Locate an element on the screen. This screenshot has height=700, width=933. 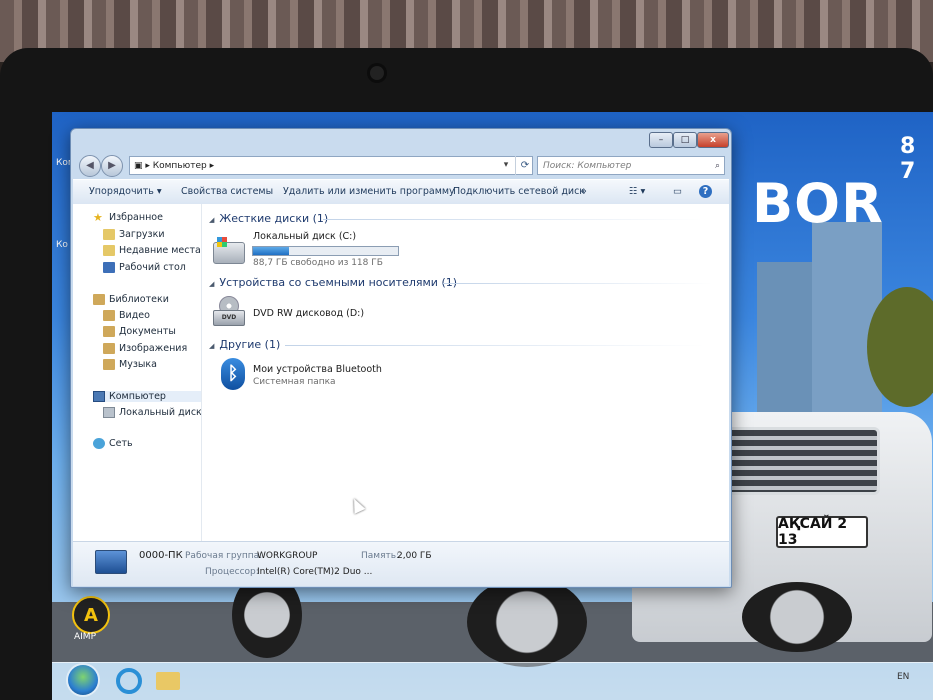
refresh-icon: ⟳ is located at coordinates (524, 165).